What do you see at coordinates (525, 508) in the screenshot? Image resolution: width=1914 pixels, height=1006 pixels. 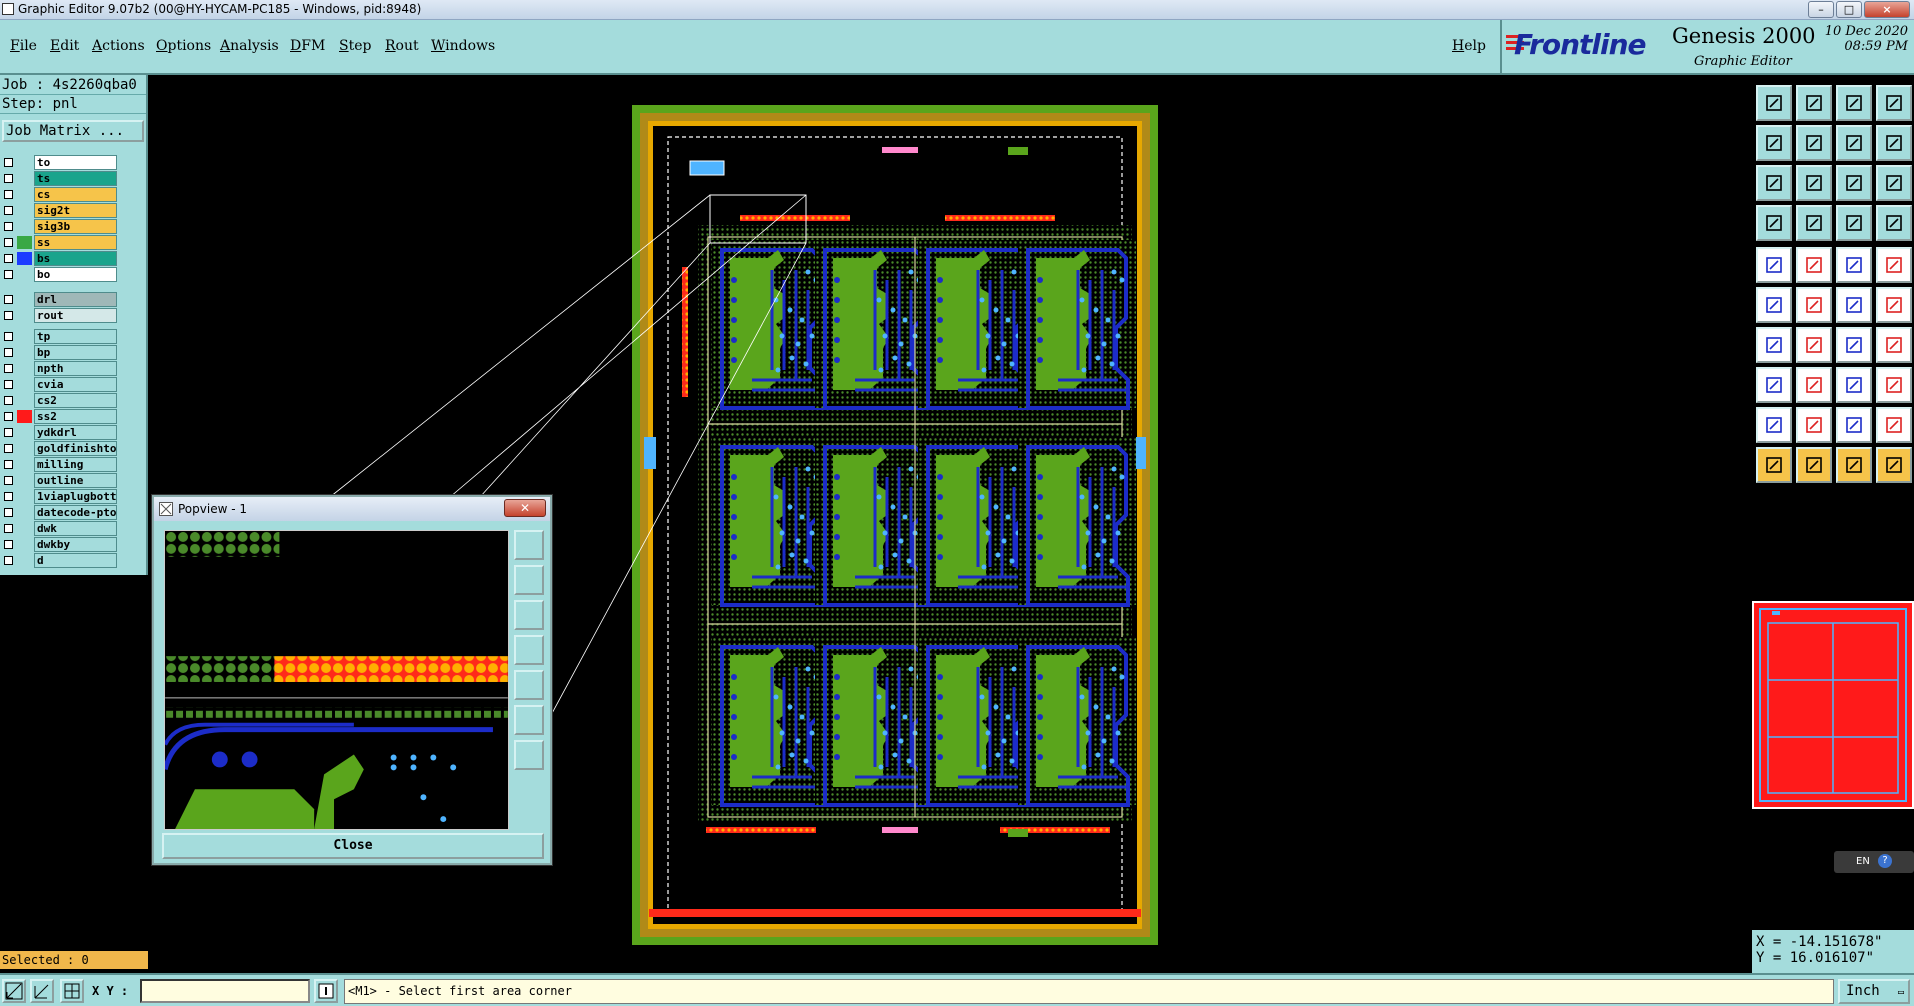 I see `popview-close-icon: ✕` at bounding box center [525, 508].